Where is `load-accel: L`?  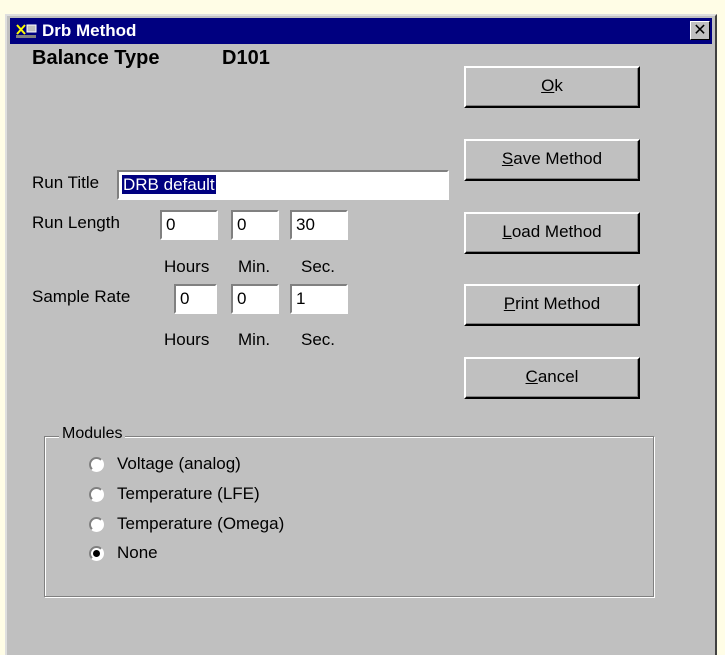 load-accel: L is located at coordinates (507, 231).